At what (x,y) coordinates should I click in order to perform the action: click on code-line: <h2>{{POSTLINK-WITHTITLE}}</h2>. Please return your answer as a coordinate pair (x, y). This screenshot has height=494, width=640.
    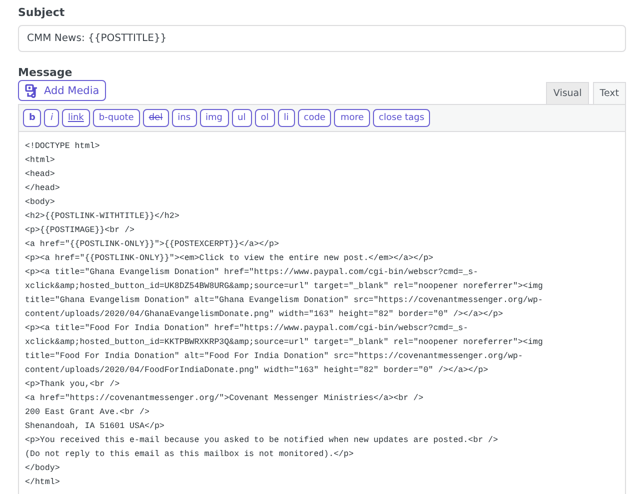
    Looking at the image, I should click on (102, 217).